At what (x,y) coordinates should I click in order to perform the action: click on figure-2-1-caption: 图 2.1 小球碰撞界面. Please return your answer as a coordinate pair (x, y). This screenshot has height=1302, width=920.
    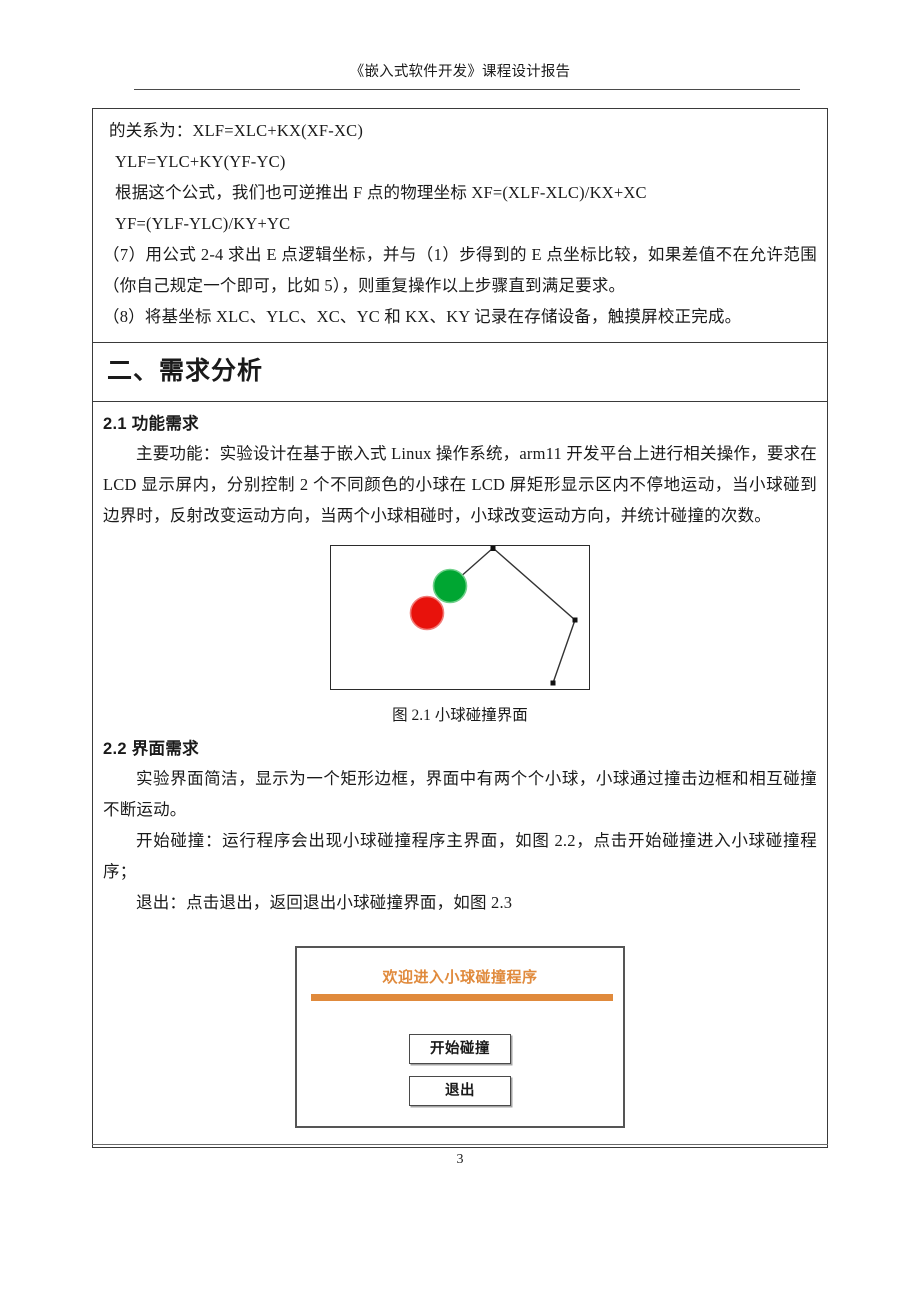
    Looking at the image, I should click on (460, 715).